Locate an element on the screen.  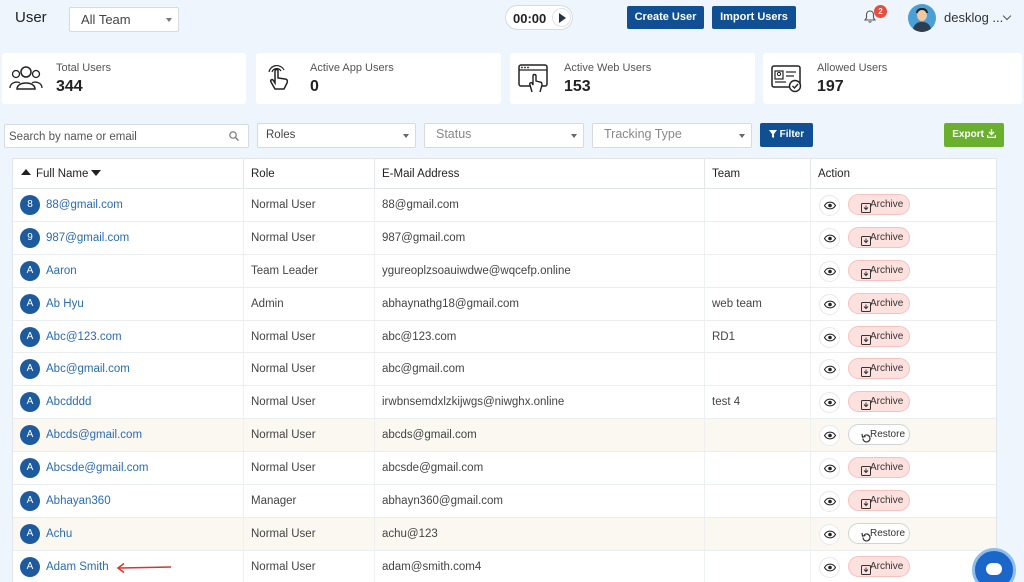
export-button: Export is located at coordinates (974, 135).